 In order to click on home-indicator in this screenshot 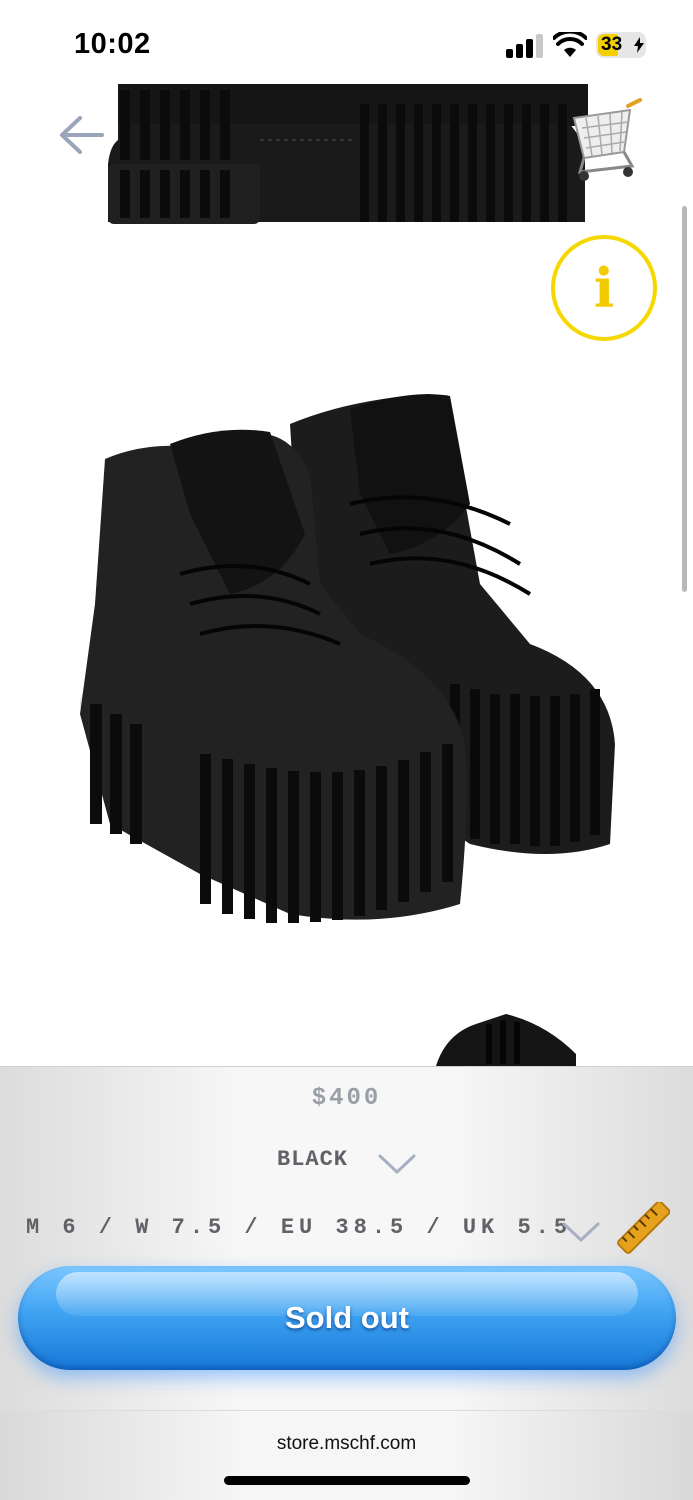, I will do `click(347, 1480)`.